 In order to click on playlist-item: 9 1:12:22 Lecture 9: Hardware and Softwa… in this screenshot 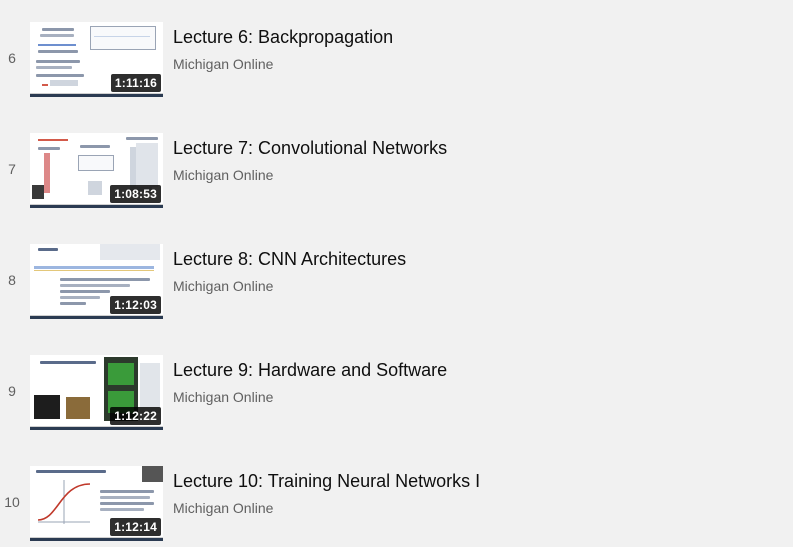, I will do `click(396, 395)`.